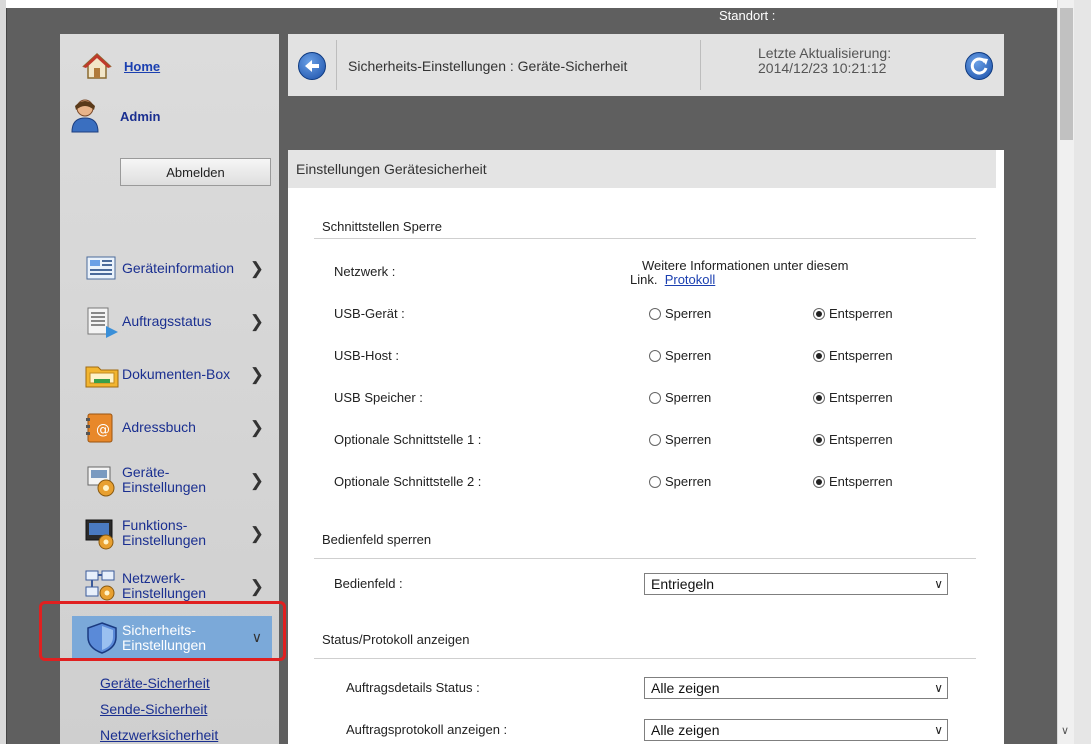 This screenshot has height=744, width=1091. Describe the element at coordinates (747, 15) in the screenshot. I see `location-label: Standort :` at that location.